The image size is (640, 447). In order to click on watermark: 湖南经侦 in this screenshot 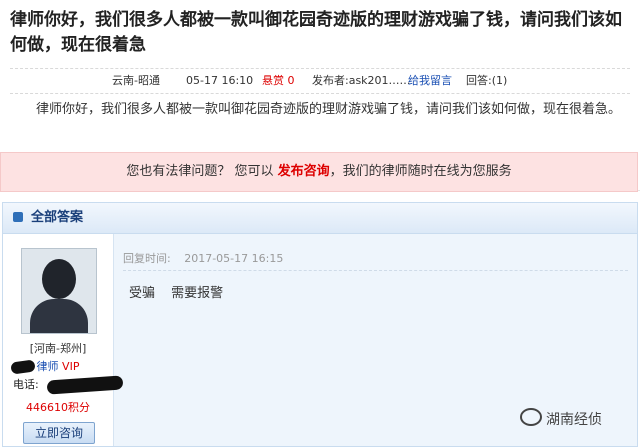, I will do `click(579, 420)`.